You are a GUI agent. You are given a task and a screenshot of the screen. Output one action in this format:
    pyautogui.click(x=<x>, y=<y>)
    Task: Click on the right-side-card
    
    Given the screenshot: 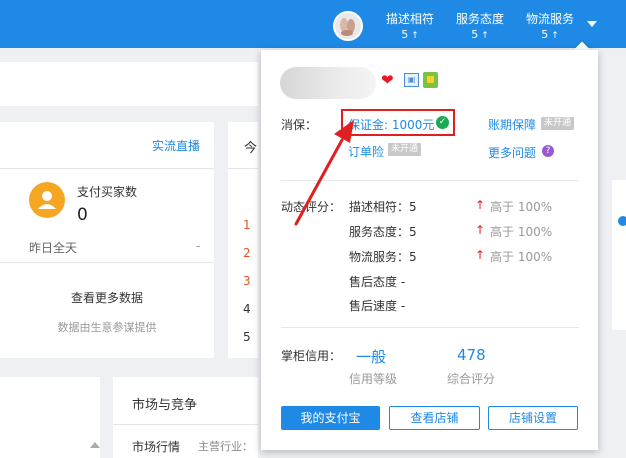 What is the action you would take?
    pyautogui.click(x=619, y=255)
    